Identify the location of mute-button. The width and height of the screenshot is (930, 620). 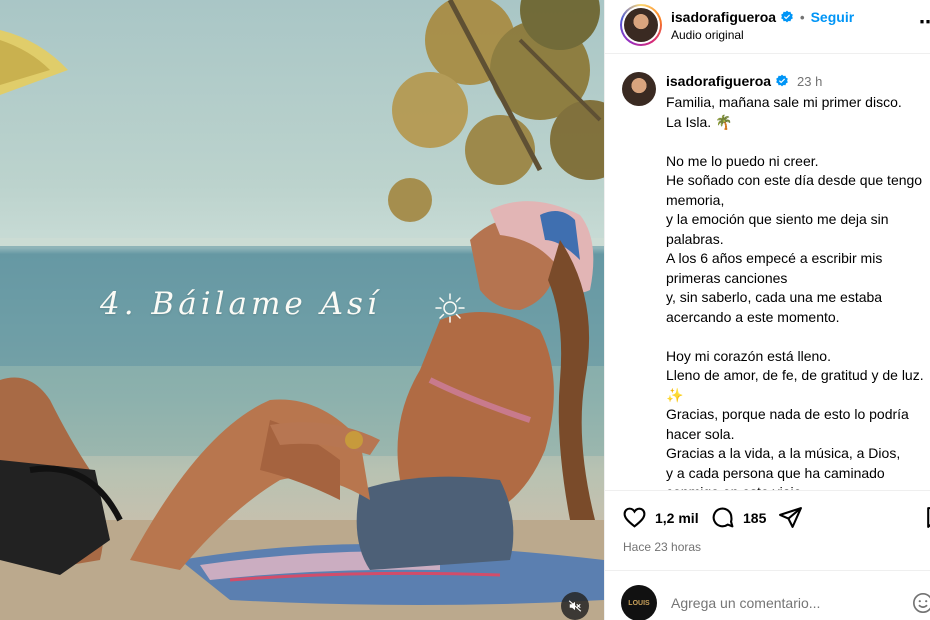
(575, 606).